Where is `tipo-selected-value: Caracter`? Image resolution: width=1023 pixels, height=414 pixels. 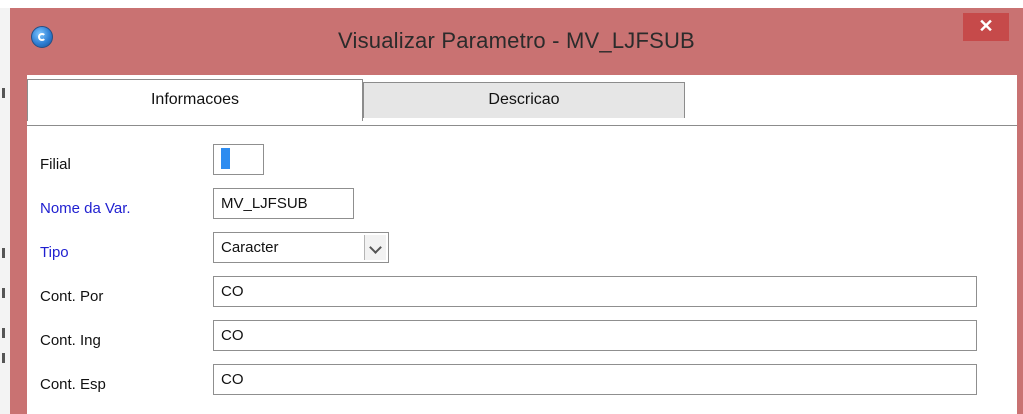
tipo-selected-value: Caracter is located at coordinates (250, 247).